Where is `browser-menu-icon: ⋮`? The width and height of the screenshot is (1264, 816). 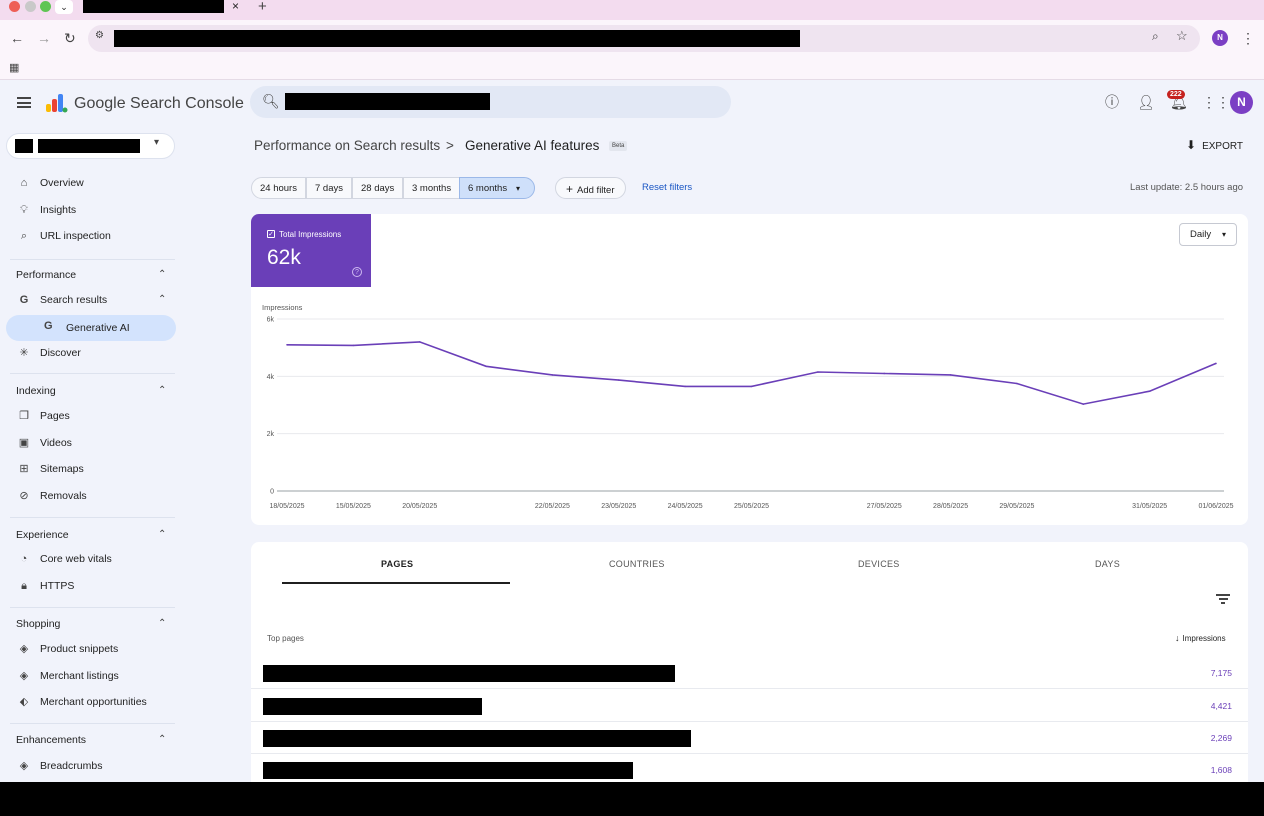
browser-menu-icon: ⋮ is located at coordinates (1248, 38).